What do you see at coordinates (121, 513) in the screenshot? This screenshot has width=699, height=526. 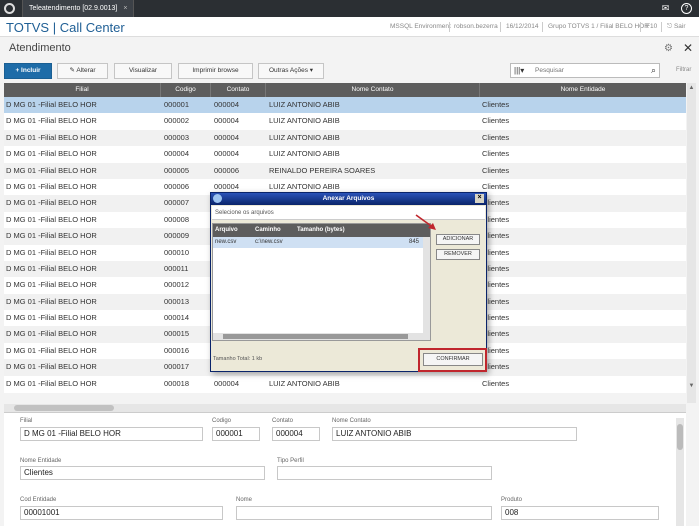 I see `cod-entidade-field: 00001001` at bounding box center [121, 513].